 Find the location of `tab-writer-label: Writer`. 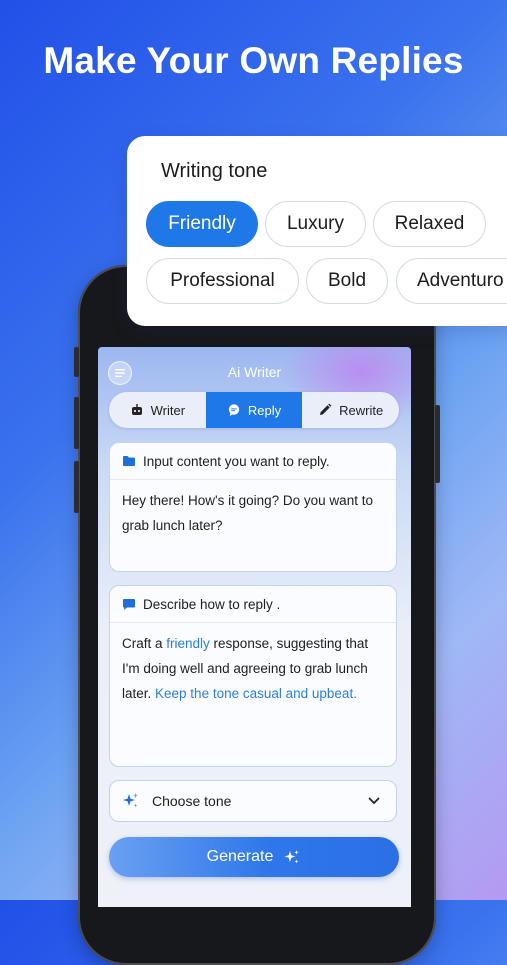

tab-writer-label: Writer is located at coordinates (168, 410).